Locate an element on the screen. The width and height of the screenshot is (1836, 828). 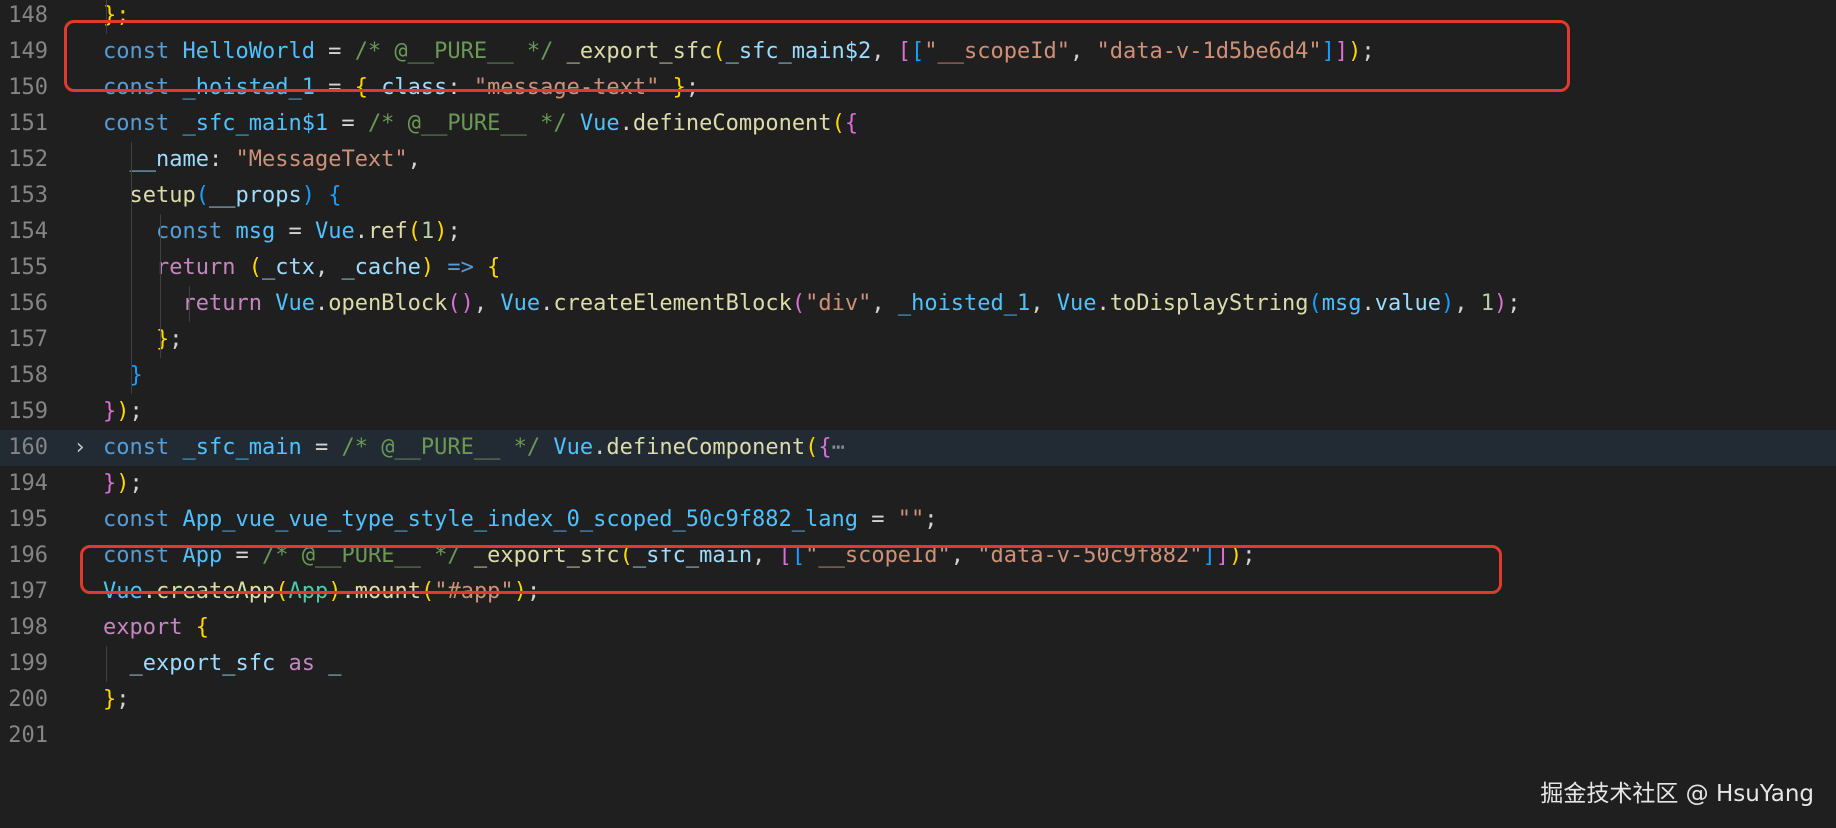
line-number: 155 is located at coordinates (28, 267).